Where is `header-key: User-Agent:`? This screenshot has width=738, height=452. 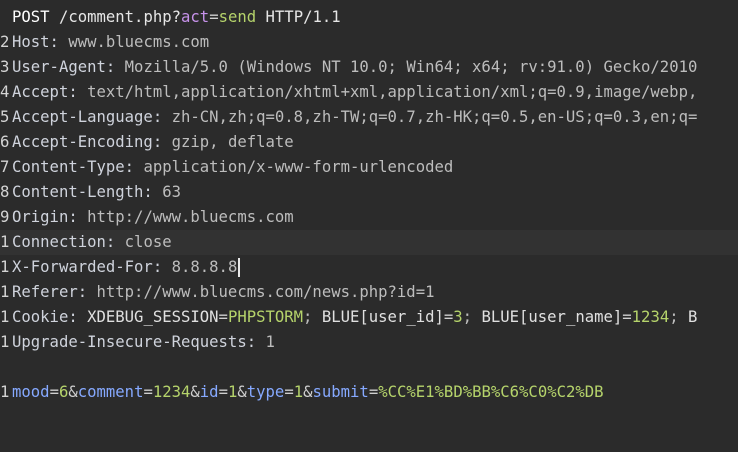 header-key: User-Agent: is located at coordinates (68, 67).